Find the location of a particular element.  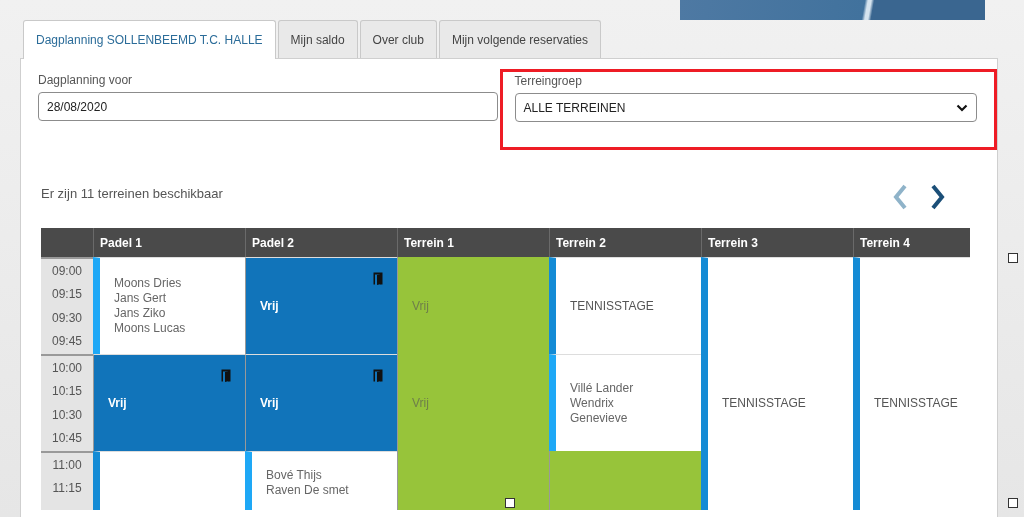

group-dropdown: ALLE TERREINEN is located at coordinates (745, 107).